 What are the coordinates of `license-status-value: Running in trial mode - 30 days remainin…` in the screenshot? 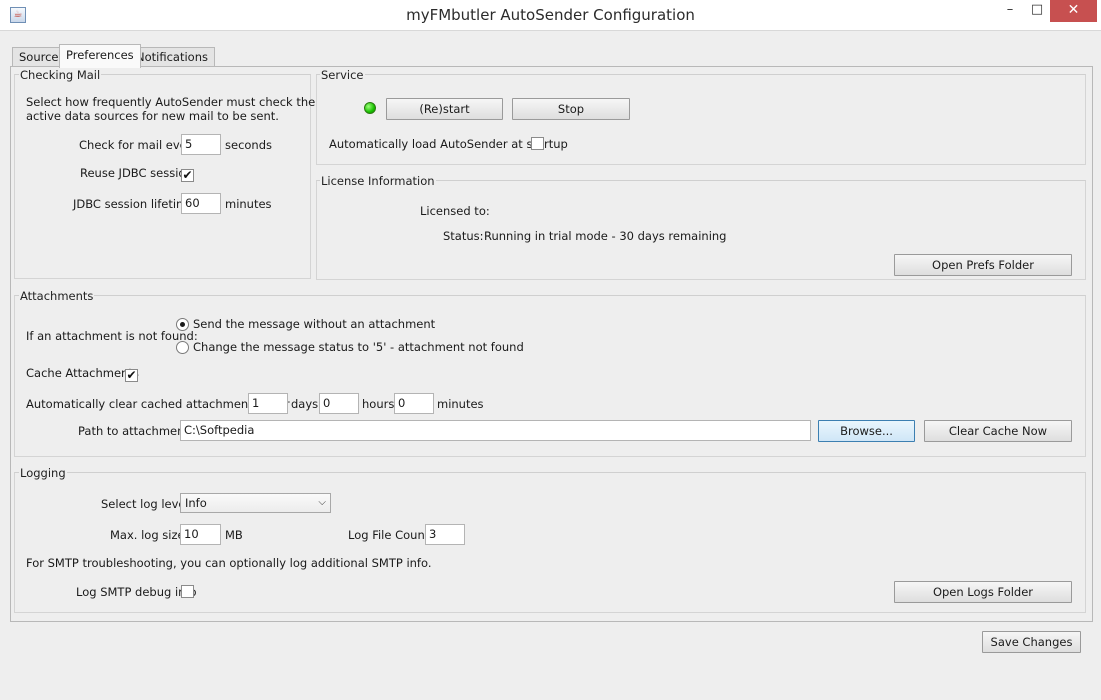 It's located at (605, 236).